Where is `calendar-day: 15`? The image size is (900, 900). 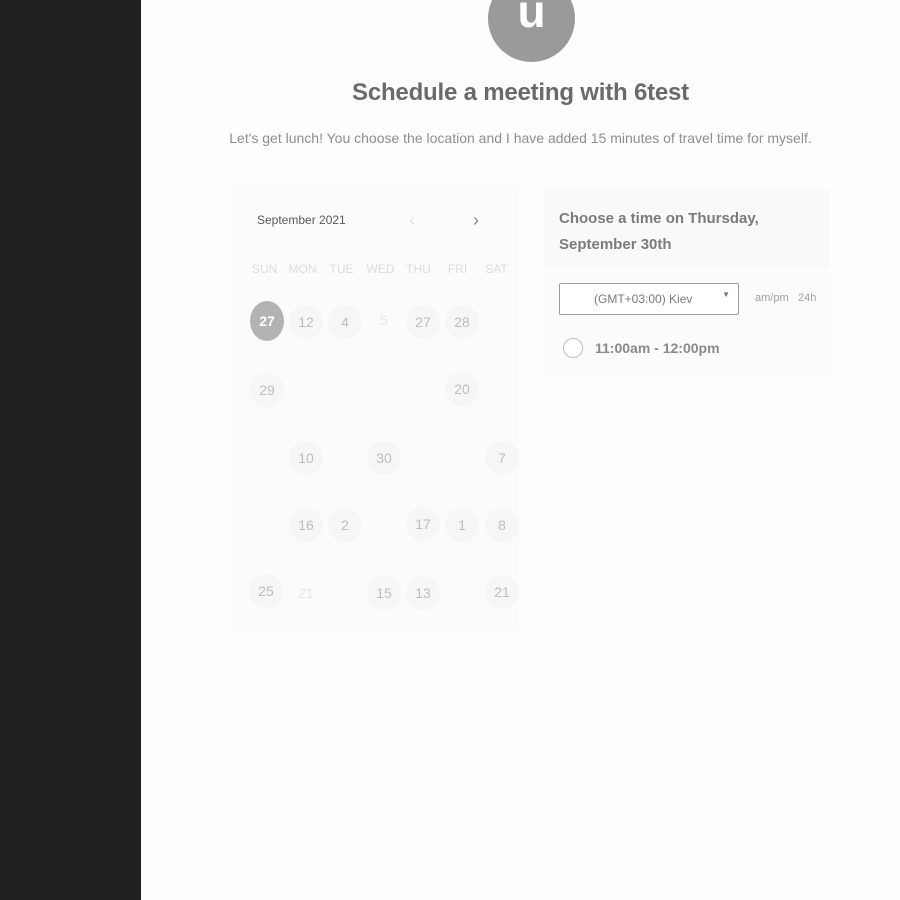 calendar-day: 15 is located at coordinates (384, 593).